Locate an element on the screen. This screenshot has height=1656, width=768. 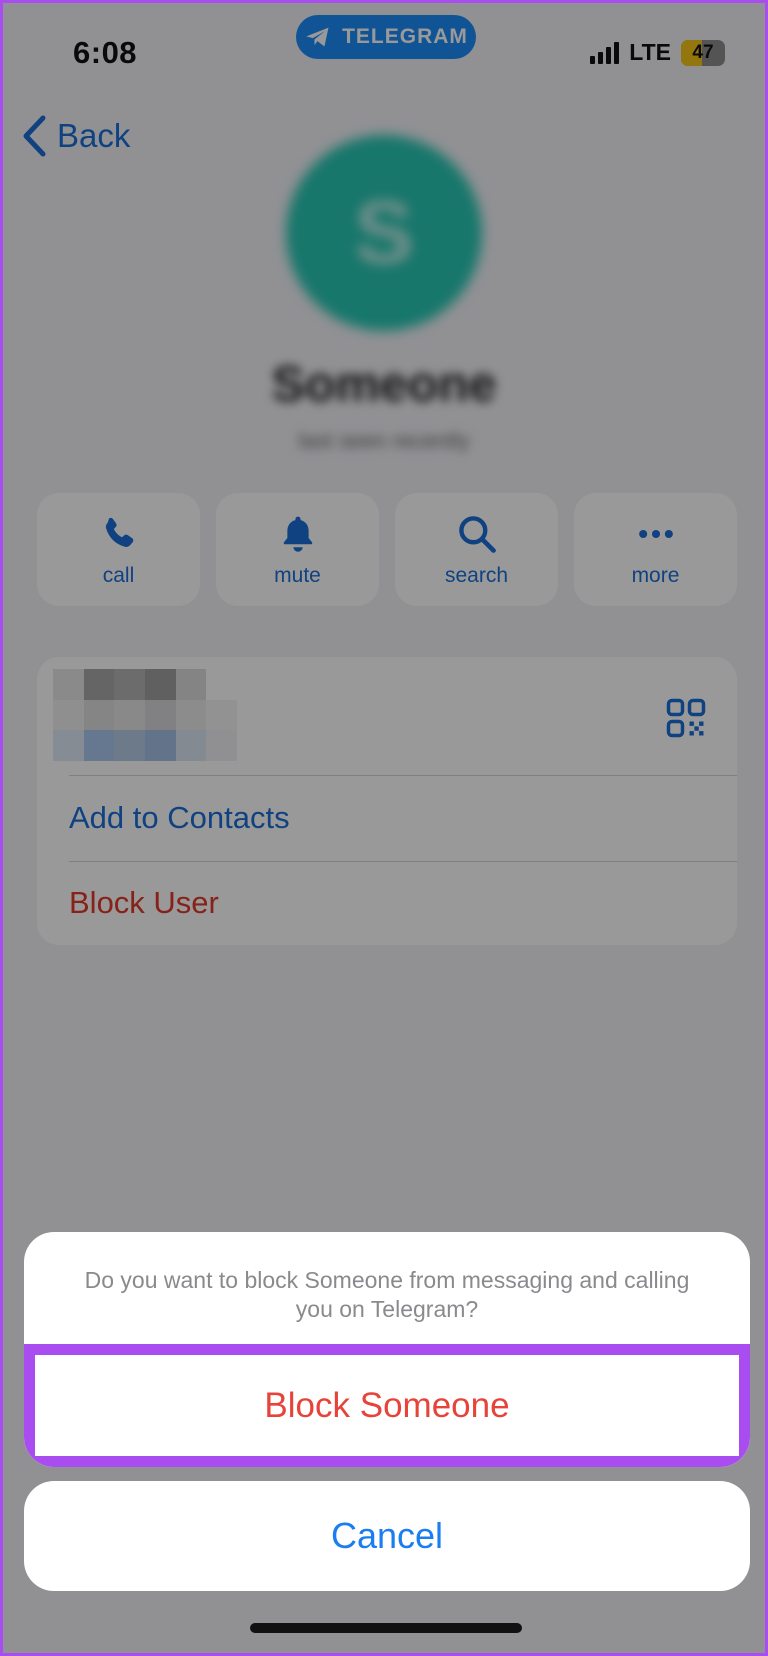
block-someone-label: Block Someone is located at coordinates (387, 1405).